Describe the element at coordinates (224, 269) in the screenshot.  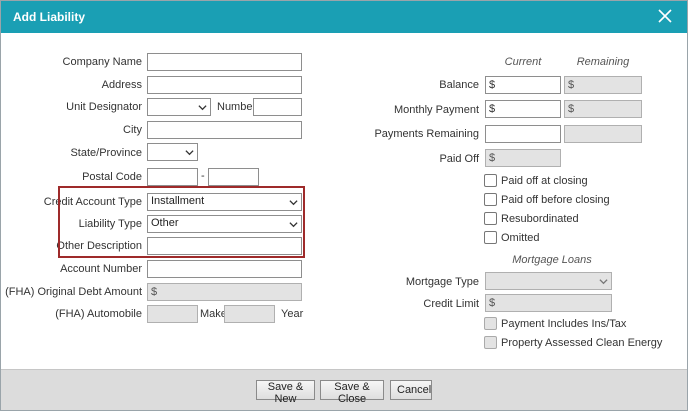
I see `account-number-input` at that location.